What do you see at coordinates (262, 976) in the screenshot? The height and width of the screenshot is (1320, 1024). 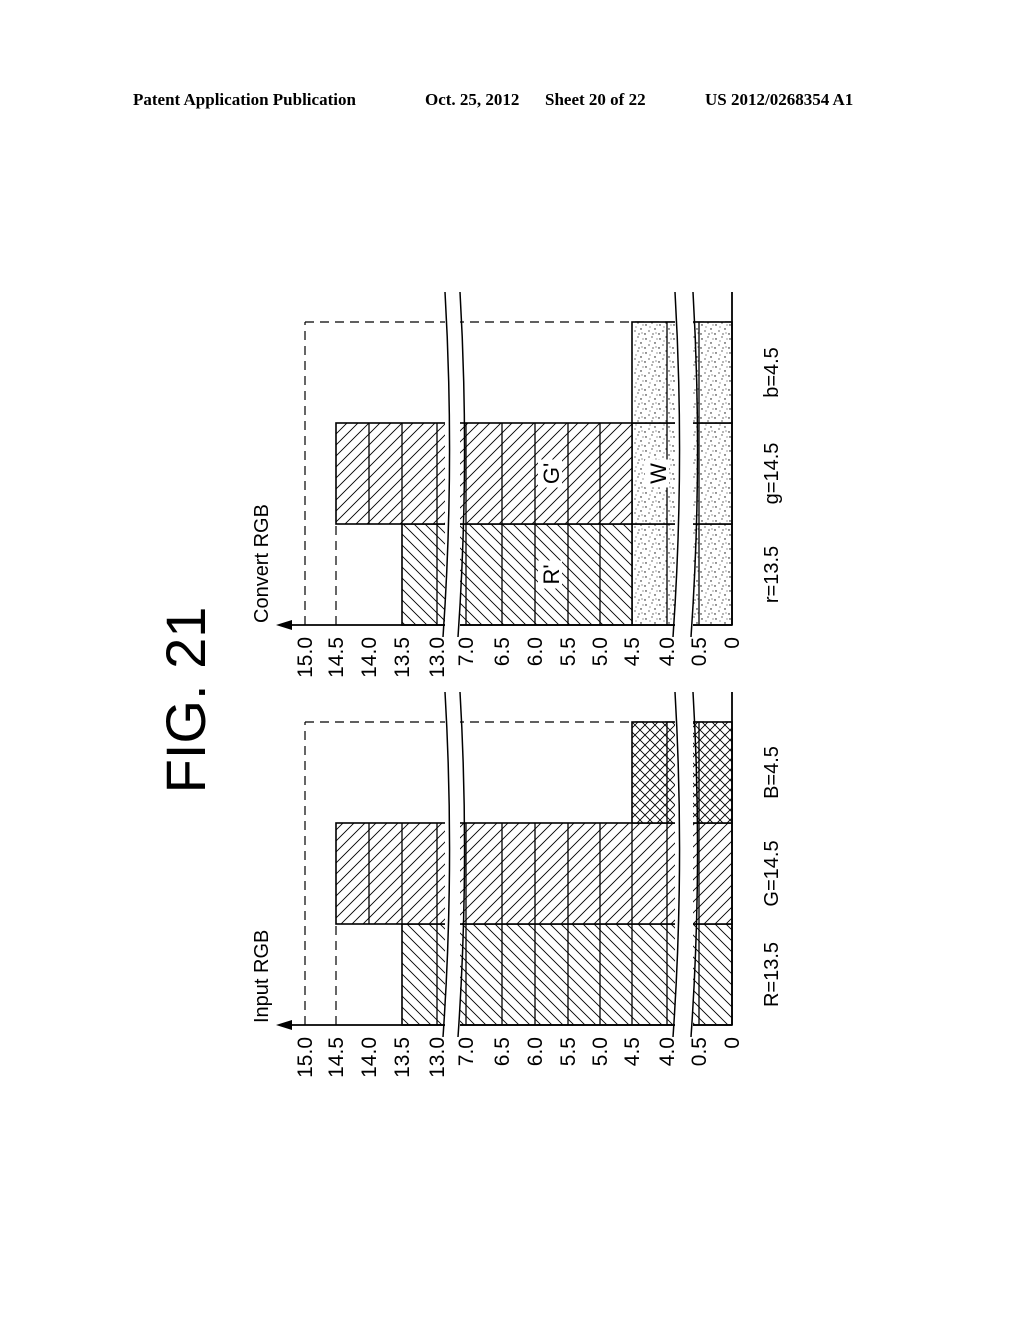 I see `chart-title: Input RGB` at bounding box center [262, 976].